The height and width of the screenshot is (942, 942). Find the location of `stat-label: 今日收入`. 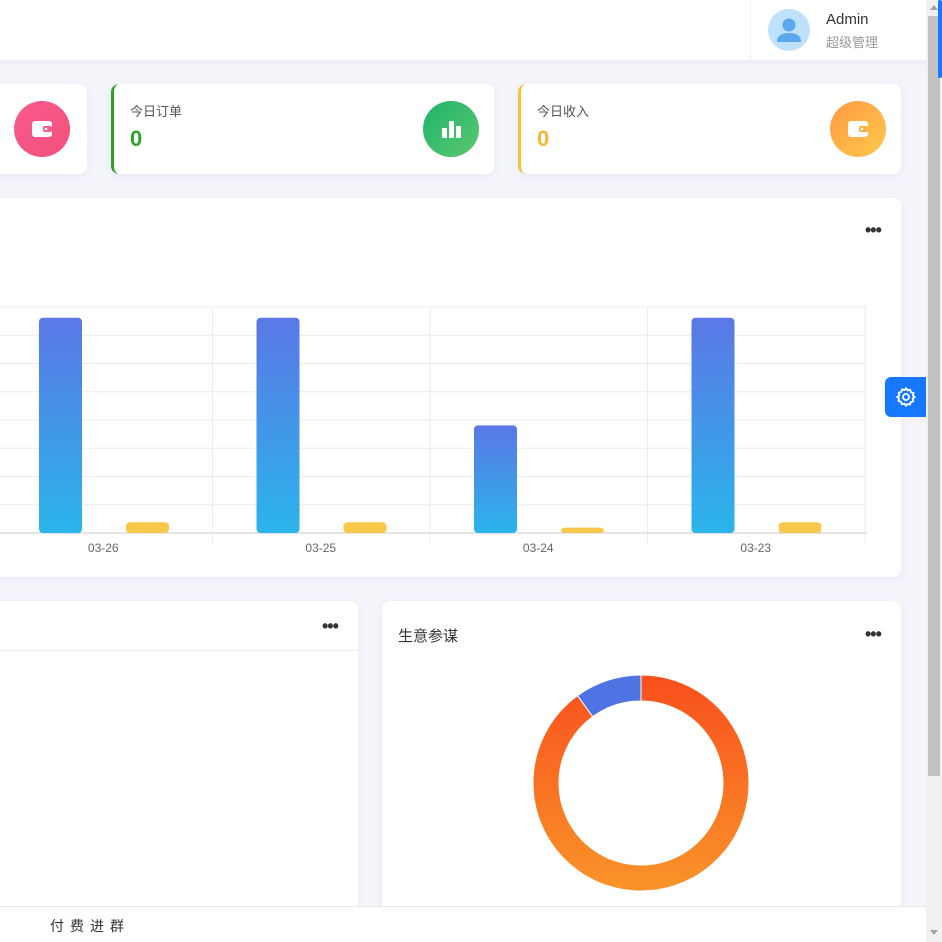

stat-label: 今日收入 is located at coordinates (563, 111).